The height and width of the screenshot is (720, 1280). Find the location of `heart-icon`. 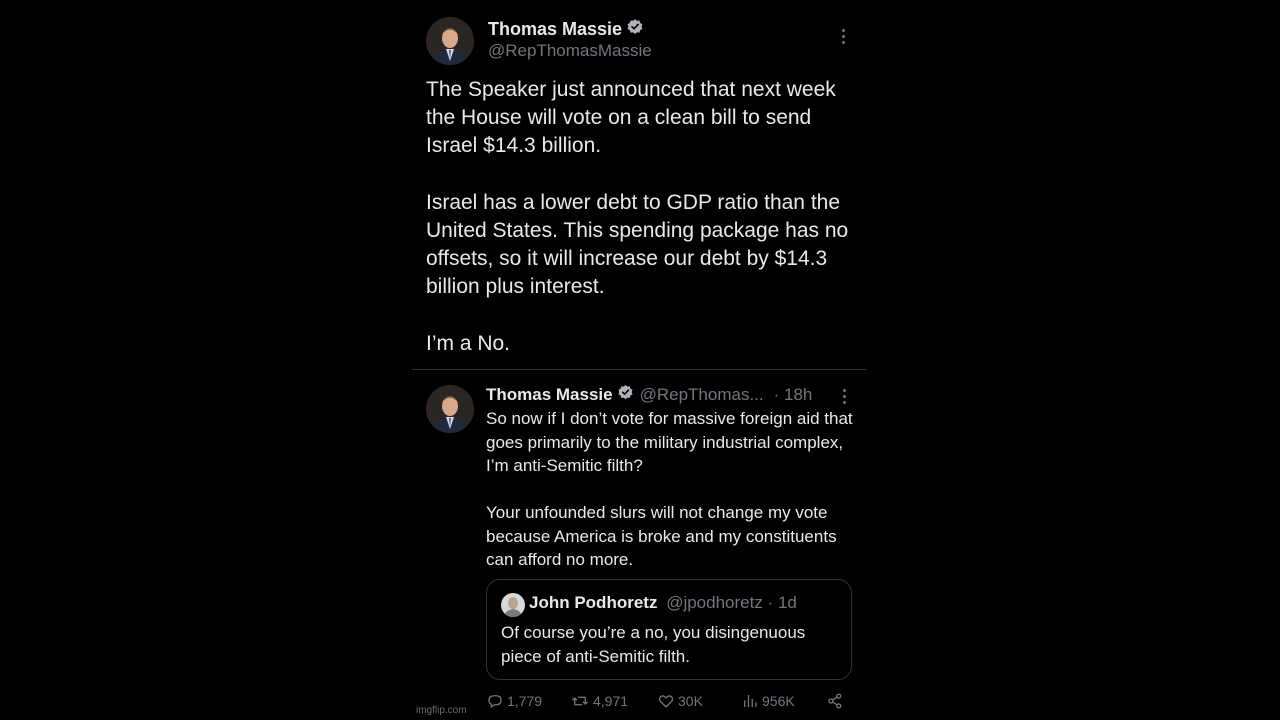

heart-icon is located at coordinates (666, 701).